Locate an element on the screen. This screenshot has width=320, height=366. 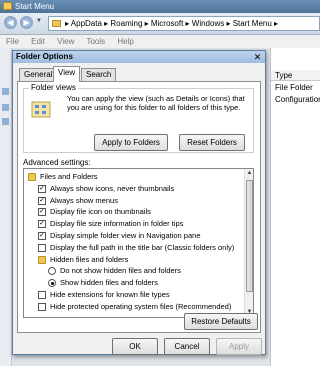
list-item: File Folder is located at coordinates (294, 87).